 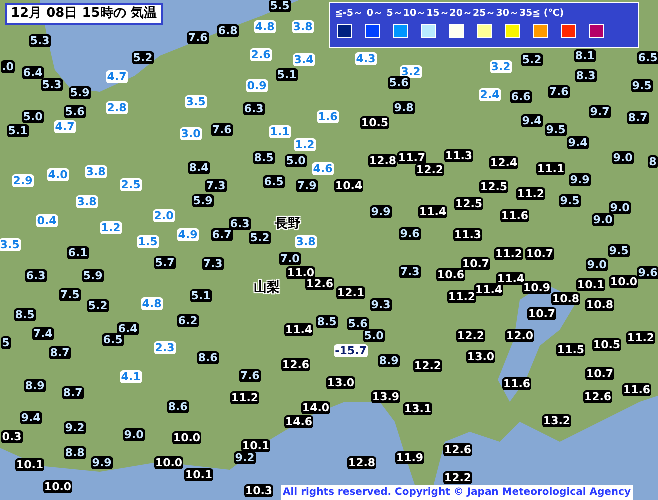 What do you see at coordinates (653, 162) in the screenshot?
I see `temperature-label: 8` at bounding box center [653, 162].